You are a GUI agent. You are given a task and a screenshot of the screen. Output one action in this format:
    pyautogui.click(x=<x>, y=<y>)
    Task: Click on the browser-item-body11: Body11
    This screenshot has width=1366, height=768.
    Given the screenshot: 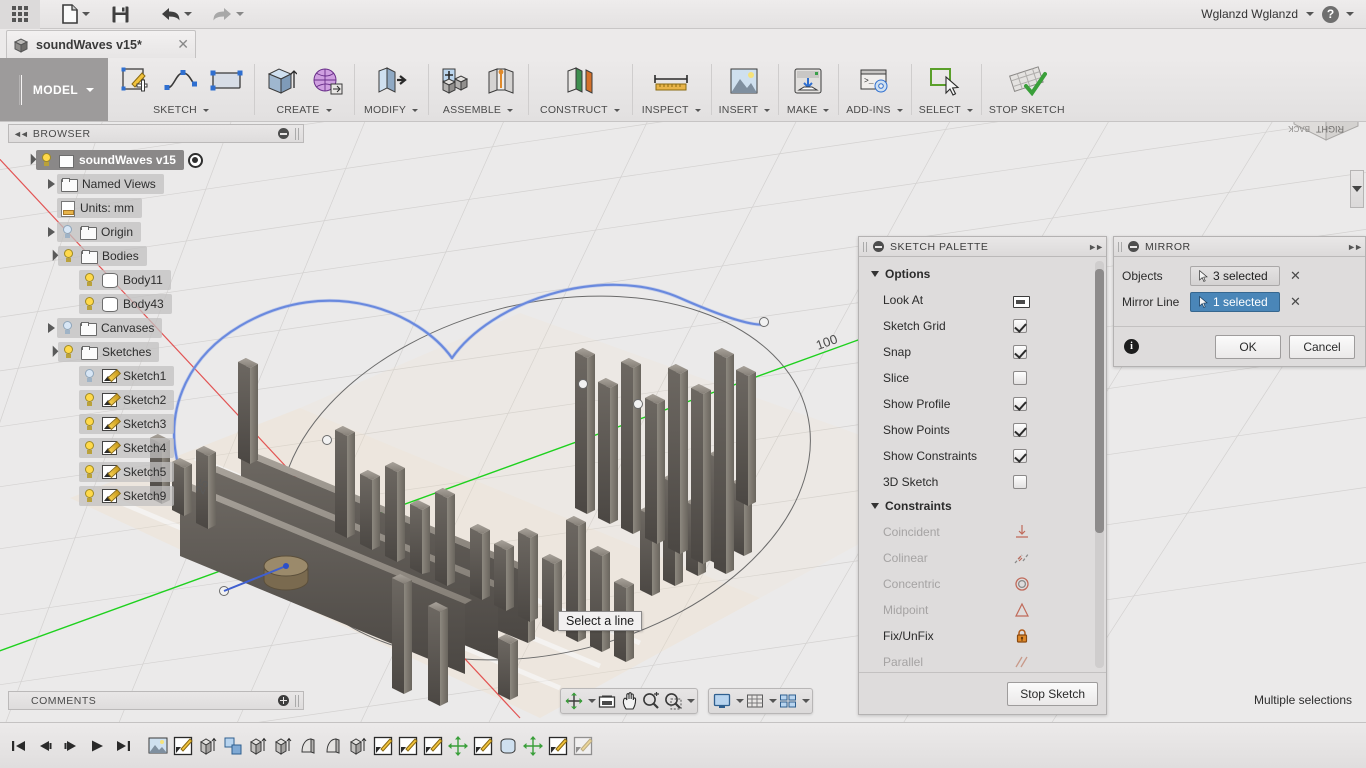 What is the action you would take?
    pyautogui.click(x=156, y=280)
    